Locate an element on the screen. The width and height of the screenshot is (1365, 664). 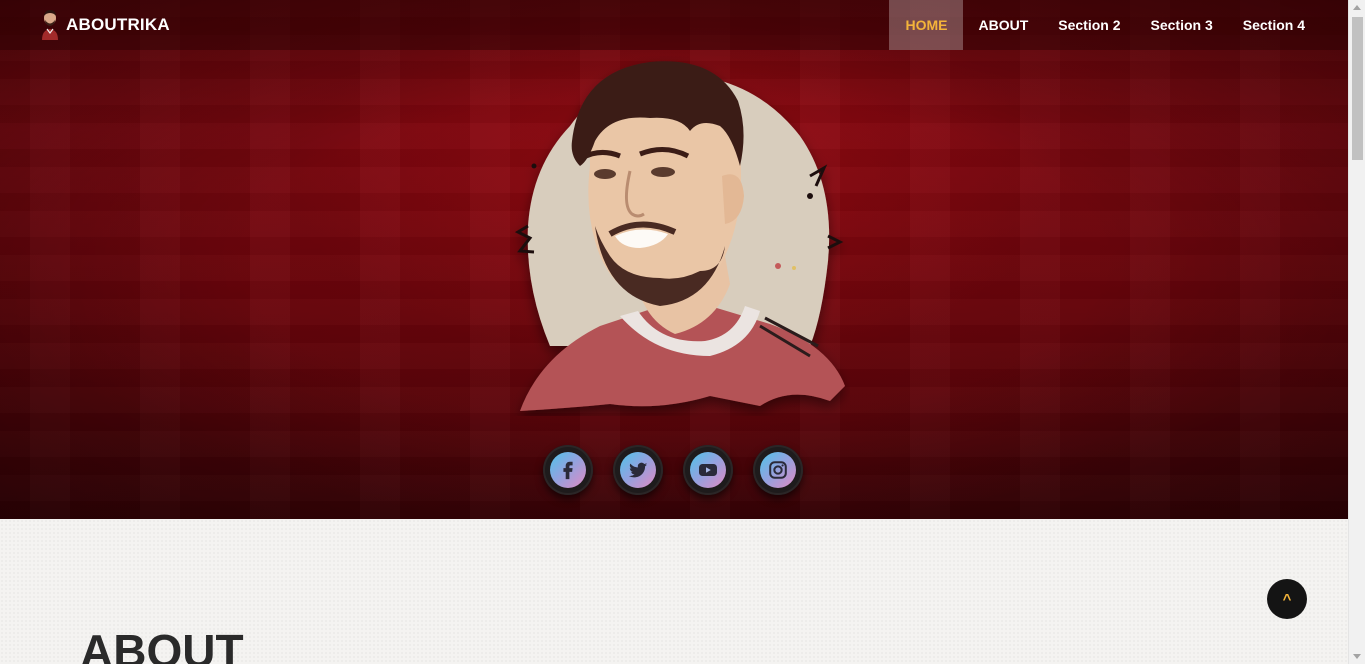
brand-name: ABOUTRIKA is located at coordinates (118, 24).